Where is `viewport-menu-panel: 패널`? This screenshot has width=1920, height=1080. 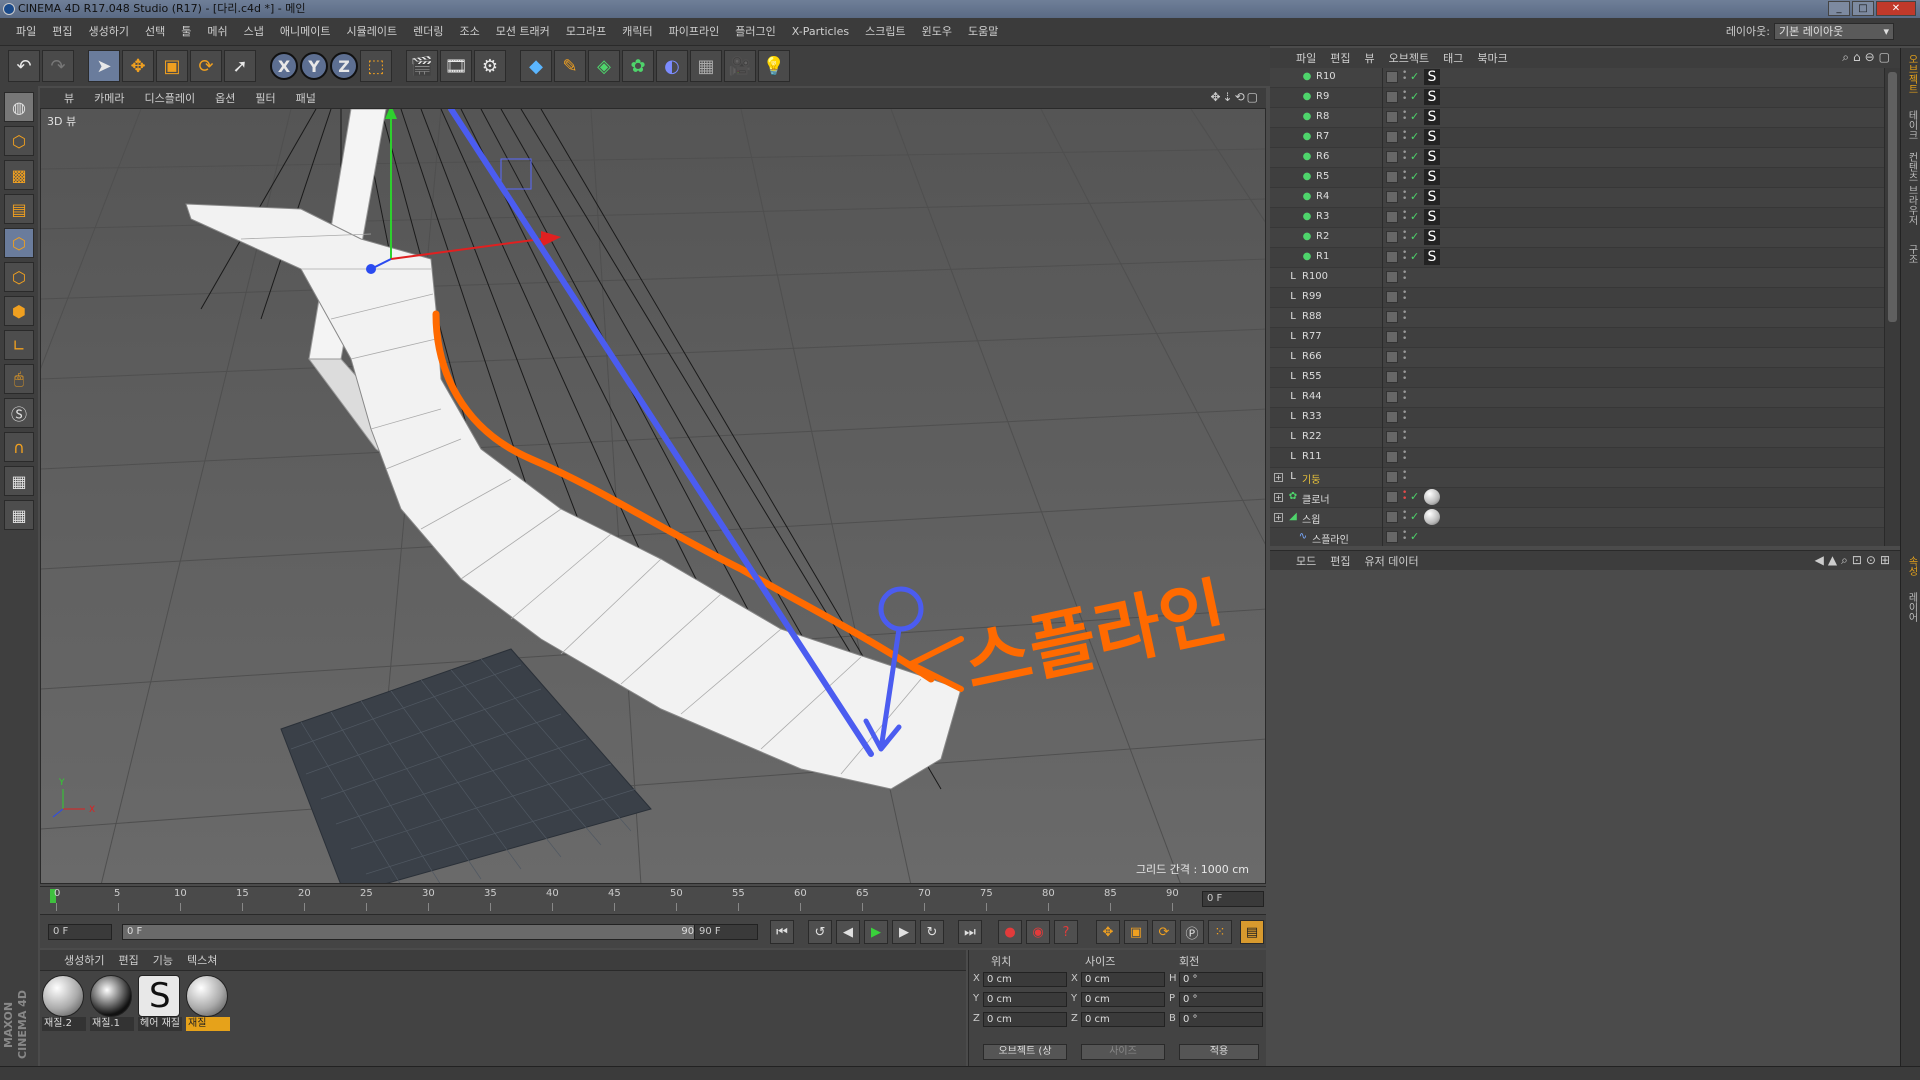
viewport-menu-panel: 패널 is located at coordinates (306, 98).